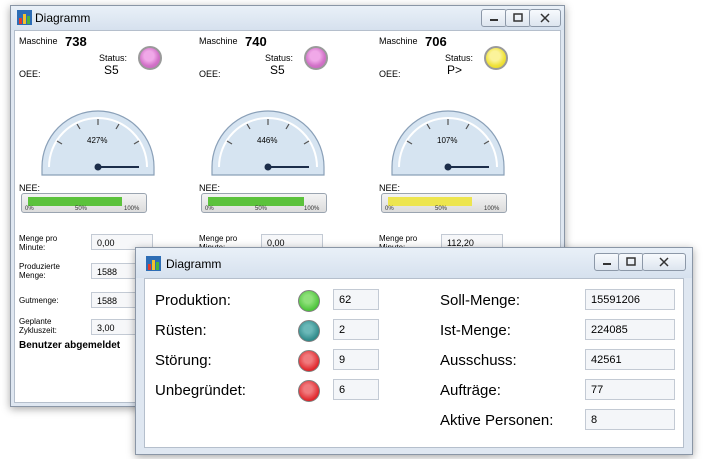 The height and width of the screenshot is (459, 703). I want to click on gauge-value: 446%, so click(267, 140).